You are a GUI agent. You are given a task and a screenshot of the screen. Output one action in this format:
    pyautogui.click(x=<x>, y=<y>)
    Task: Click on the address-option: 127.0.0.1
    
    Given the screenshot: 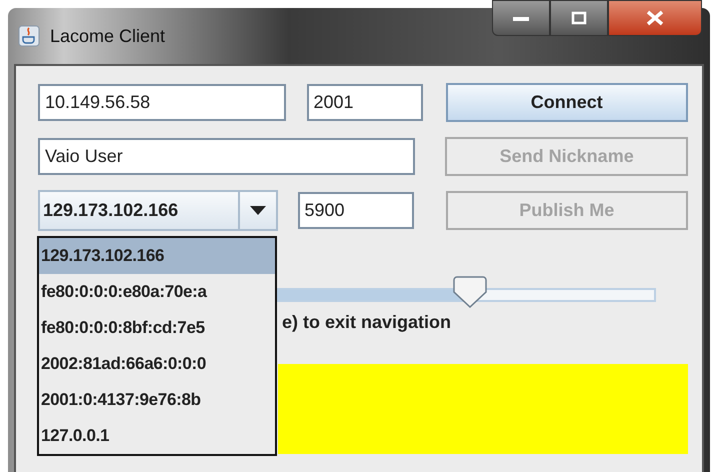 What is the action you would take?
    pyautogui.click(x=157, y=436)
    